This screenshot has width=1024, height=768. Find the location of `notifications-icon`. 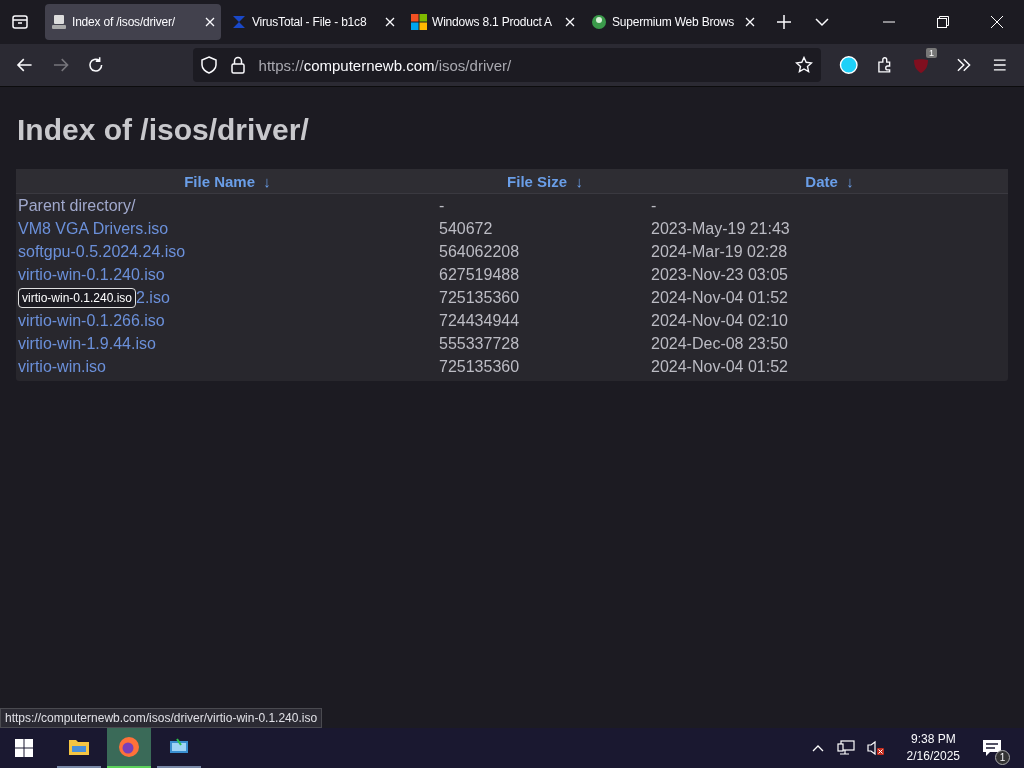

notifications-icon is located at coordinates (992, 748).